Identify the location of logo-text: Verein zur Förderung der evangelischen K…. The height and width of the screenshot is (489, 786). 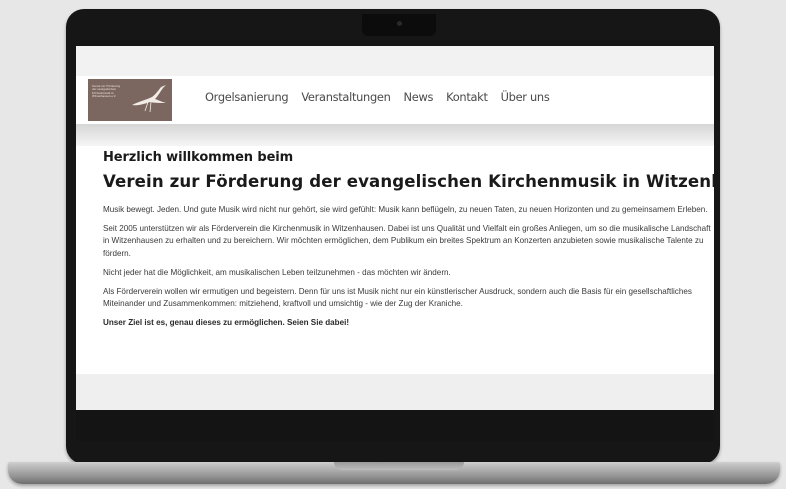
(106, 92).